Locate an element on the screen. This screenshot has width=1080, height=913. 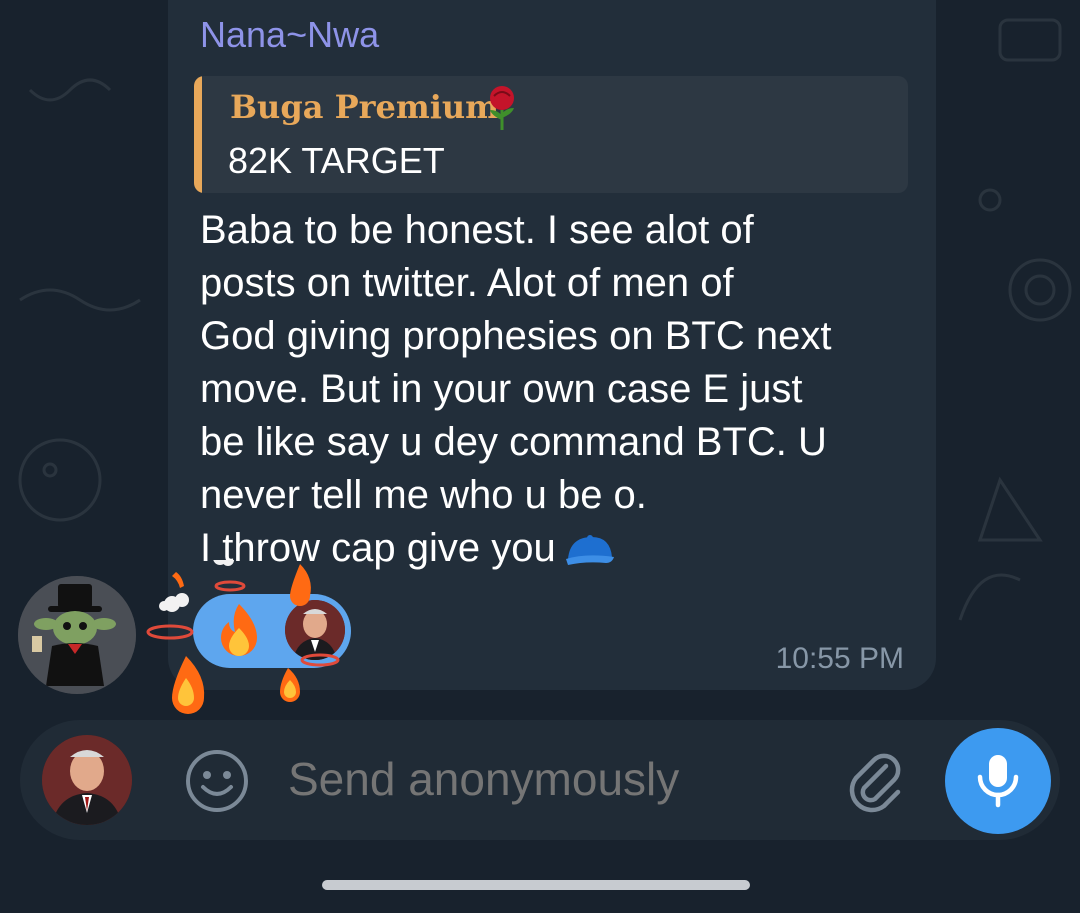
reply-author: Buga Premium is located at coordinates (364, 107).